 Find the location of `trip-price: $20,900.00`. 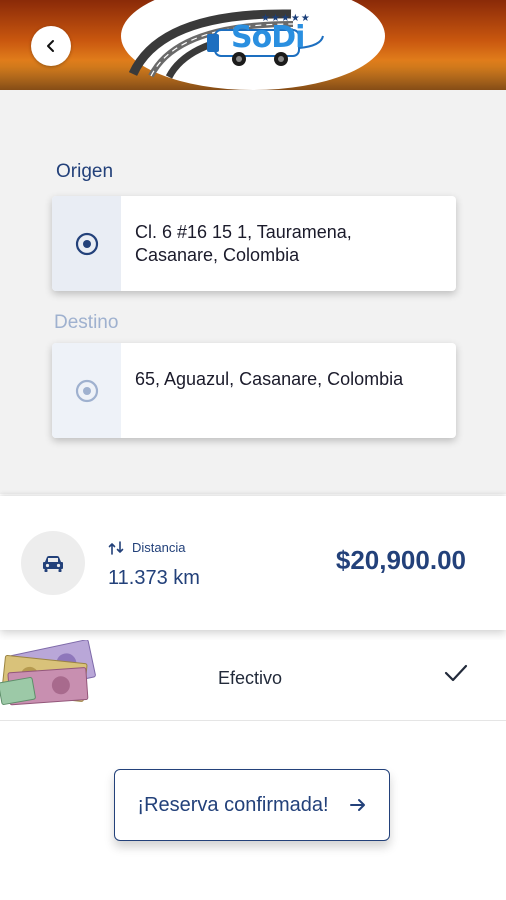

trip-price: $20,900.00 is located at coordinates (400, 560).